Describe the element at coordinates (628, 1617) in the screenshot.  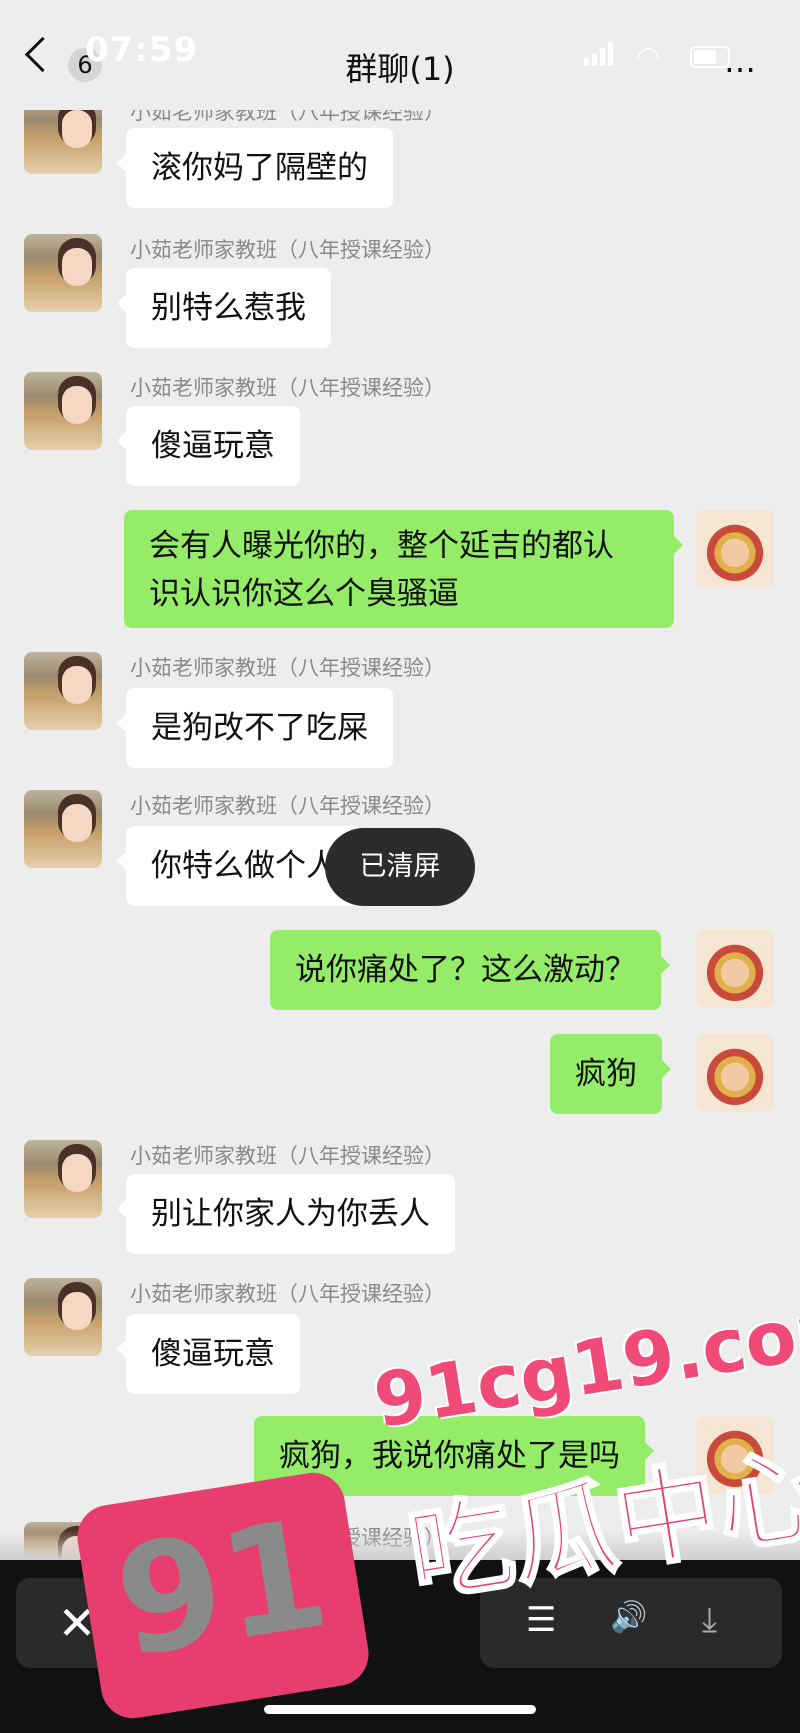
I see `sound-icon: 🔊` at that location.